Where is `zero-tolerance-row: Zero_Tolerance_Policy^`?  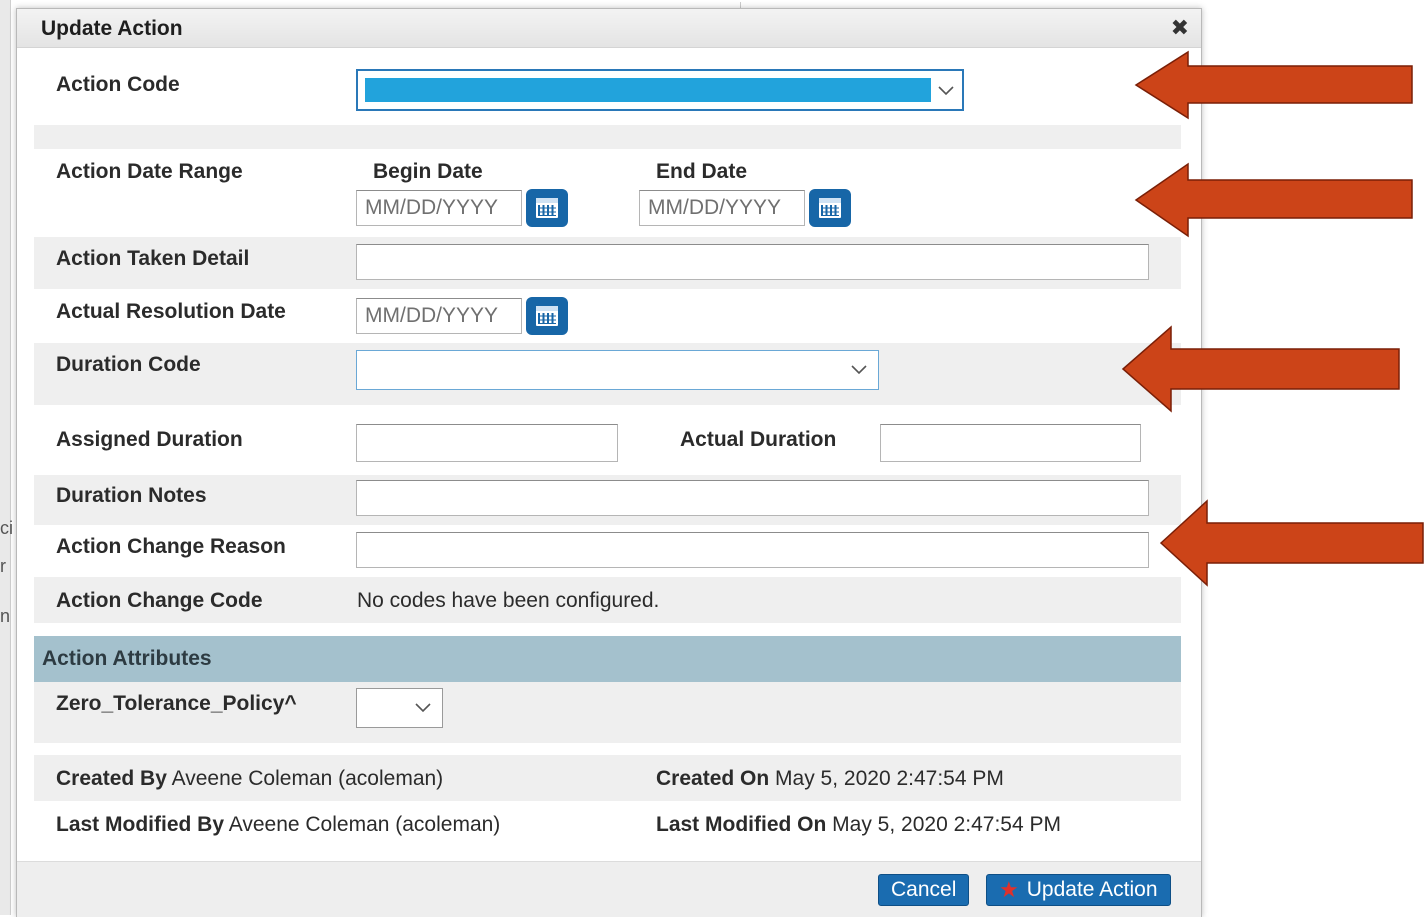
zero-tolerance-row: Zero_Tolerance_Policy^ is located at coordinates (607, 712).